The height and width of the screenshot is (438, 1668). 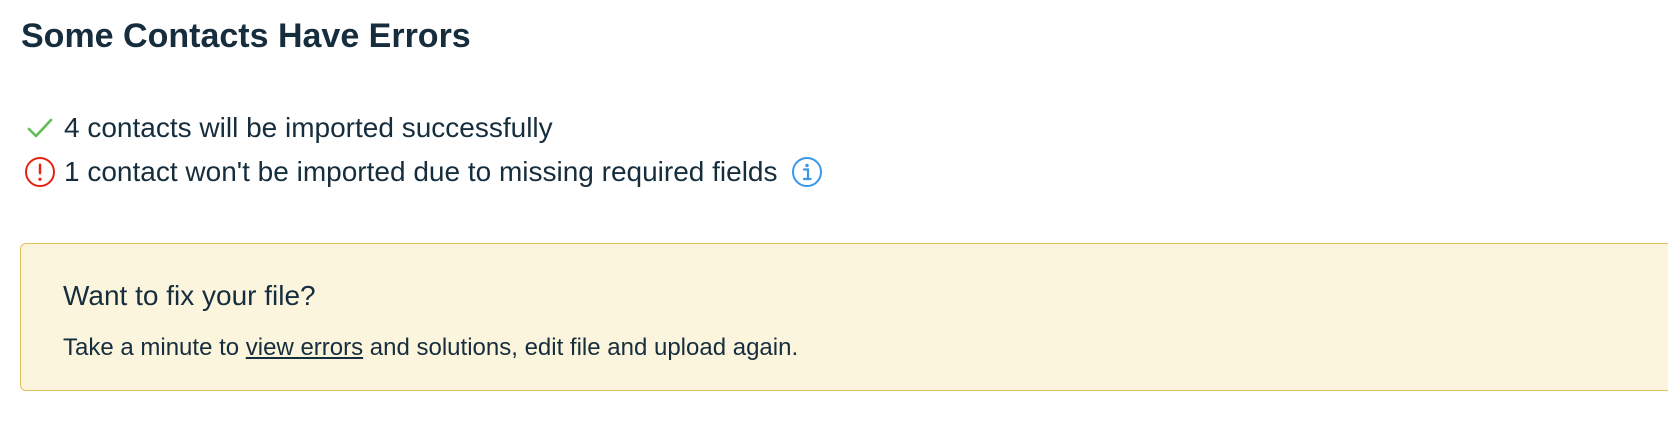 What do you see at coordinates (154, 347) in the screenshot?
I see `notice-body-prefix: Take a minute to` at bounding box center [154, 347].